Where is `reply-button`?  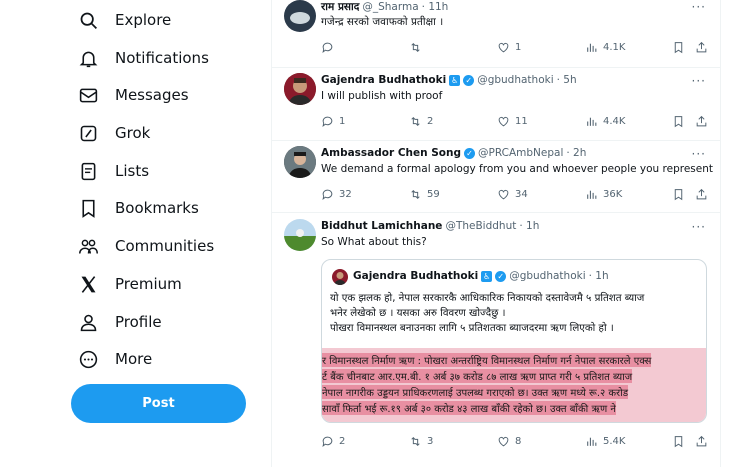 reply-button is located at coordinates (330, 47).